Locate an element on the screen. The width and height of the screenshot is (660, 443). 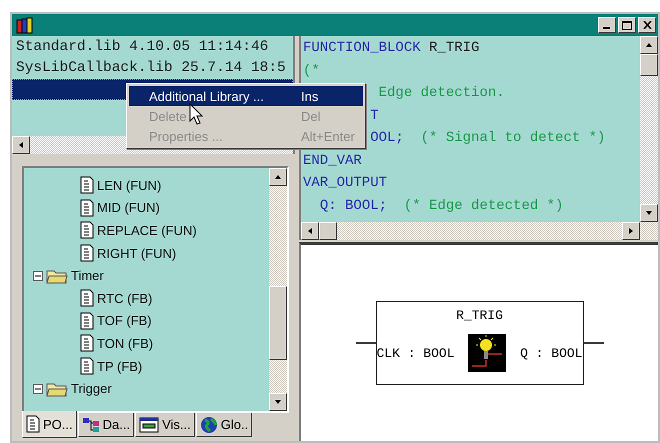
block-title: R_TRIG is located at coordinates (479, 316).